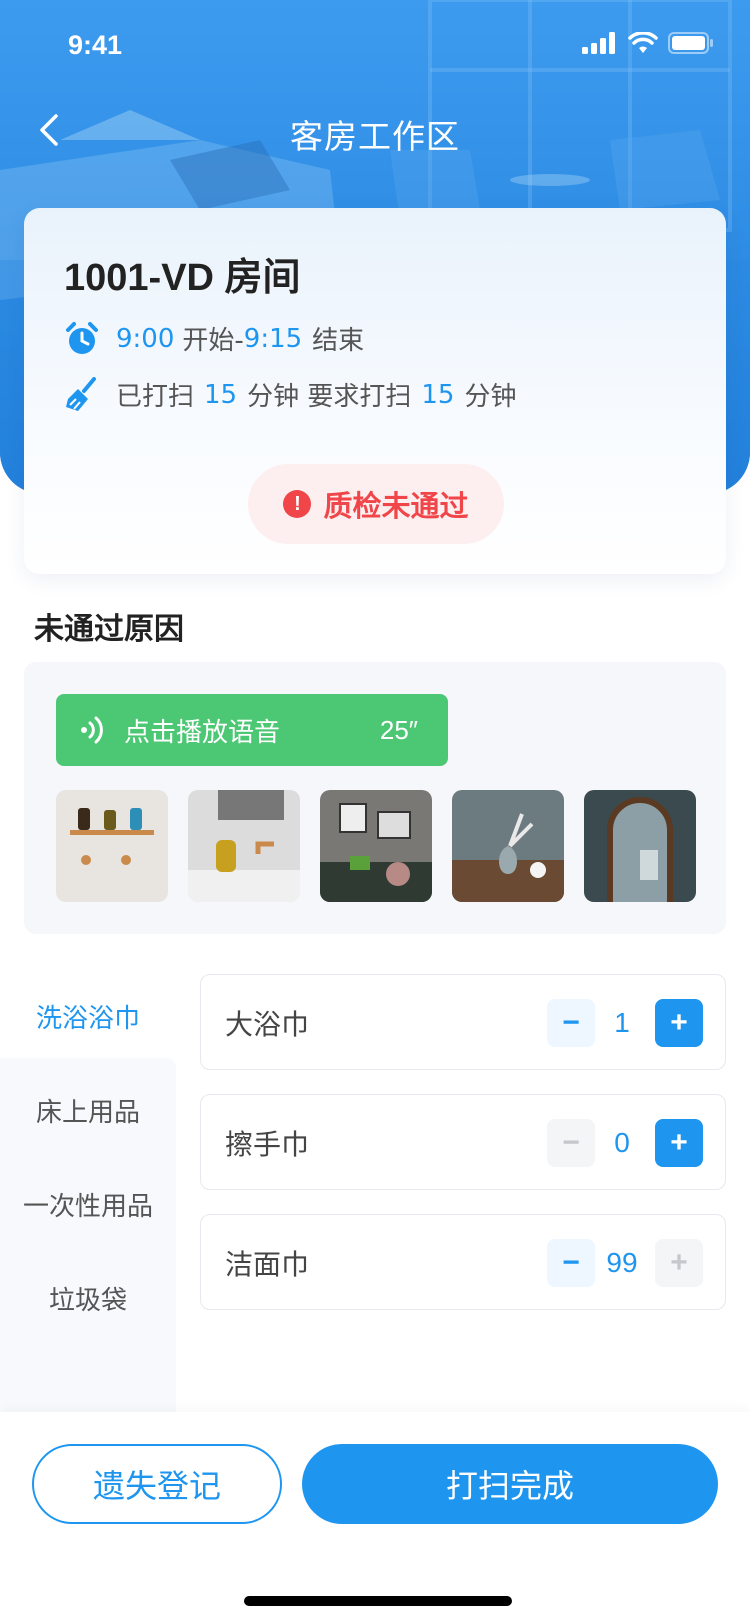 The height and width of the screenshot is (1624, 750). Describe the element at coordinates (221, 394) in the screenshot. I see `cleaned-minutes: 15` at that location.